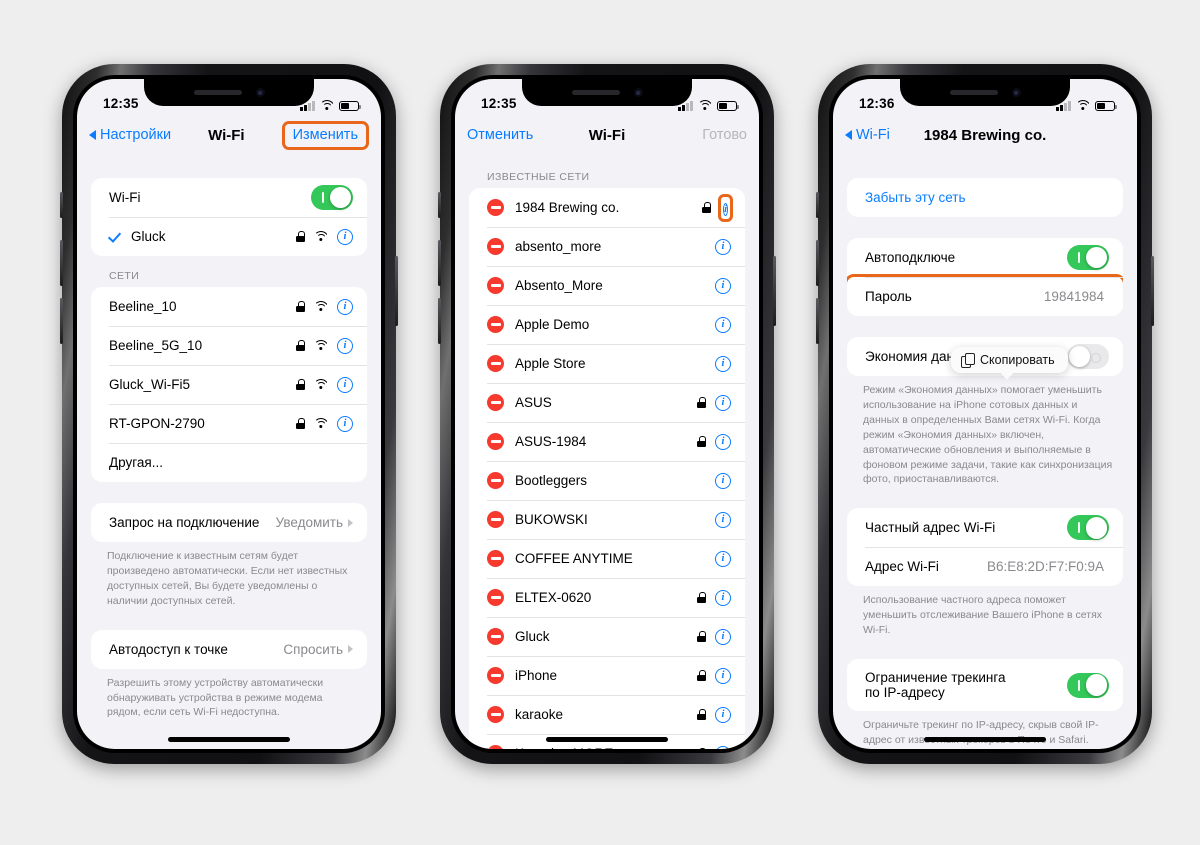 Image resolution: width=1200 pixels, height=845 pixels. I want to click on wifi-toggle, so click(332, 197).